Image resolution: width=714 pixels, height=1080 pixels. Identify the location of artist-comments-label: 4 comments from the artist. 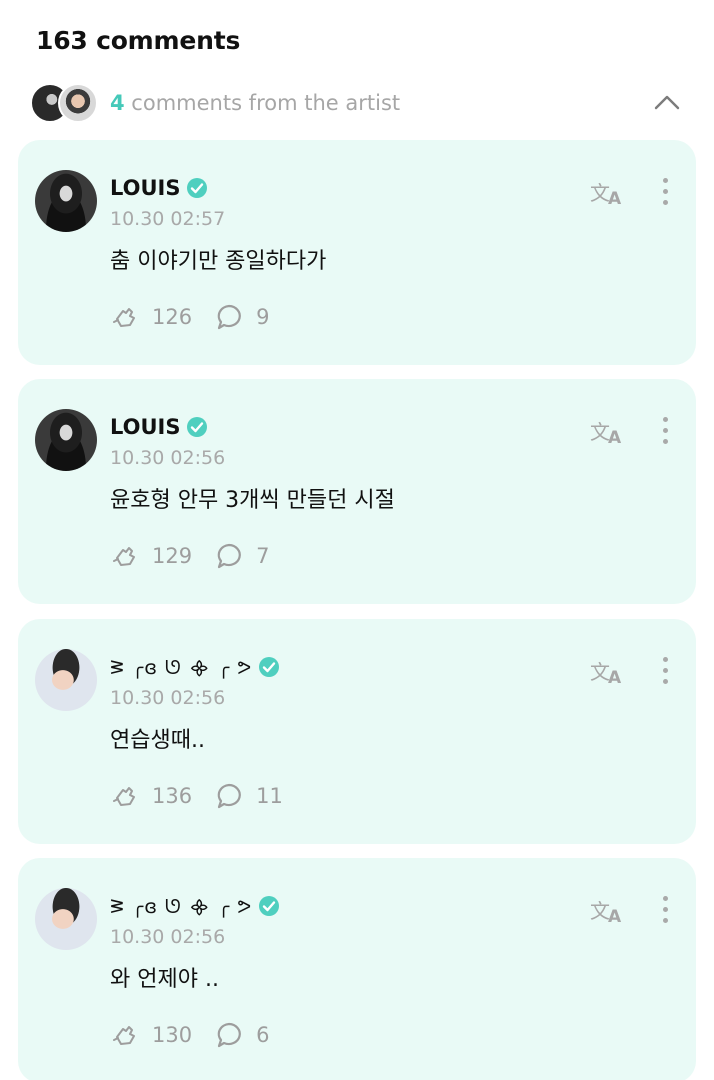
(255, 103).